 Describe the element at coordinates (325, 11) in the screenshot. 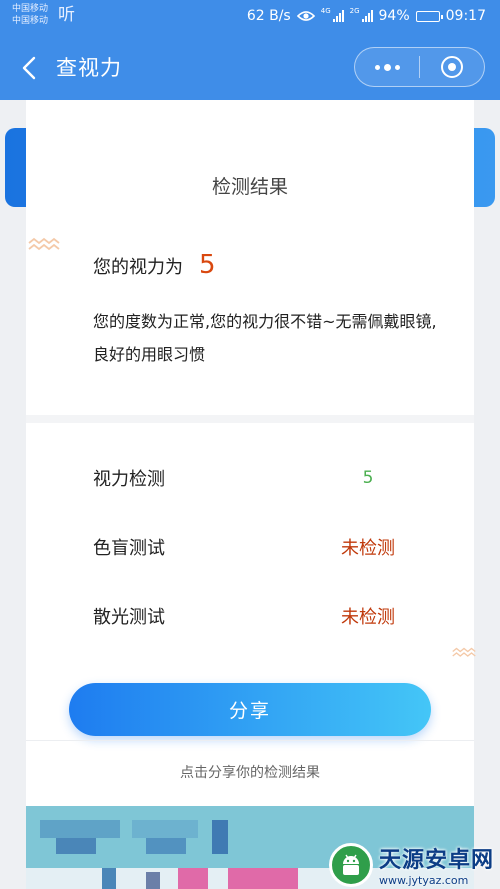

I see `network-type-1: 4G` at that location.